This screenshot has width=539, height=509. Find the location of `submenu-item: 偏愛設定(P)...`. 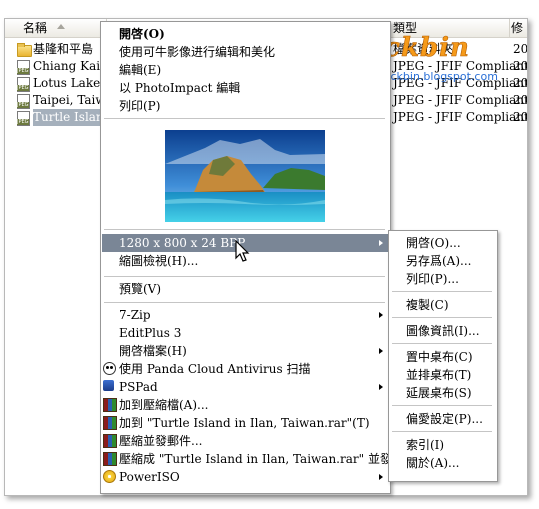

submenu-item: 偏愛設定(P)... is located at coordinates (443, 419).